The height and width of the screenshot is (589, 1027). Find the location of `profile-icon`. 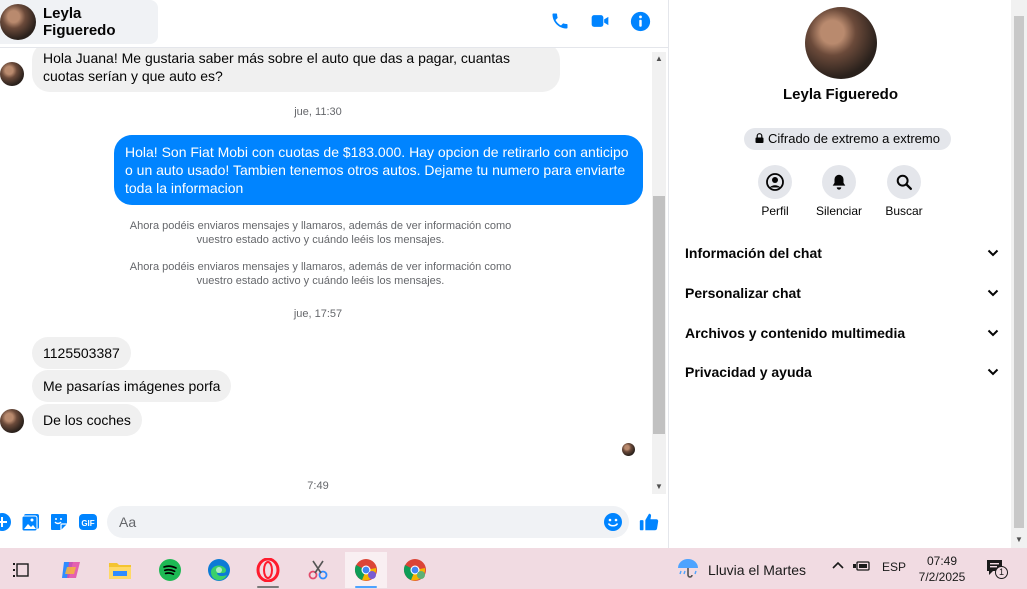

profile-icon is located at coordinates (775, 182).